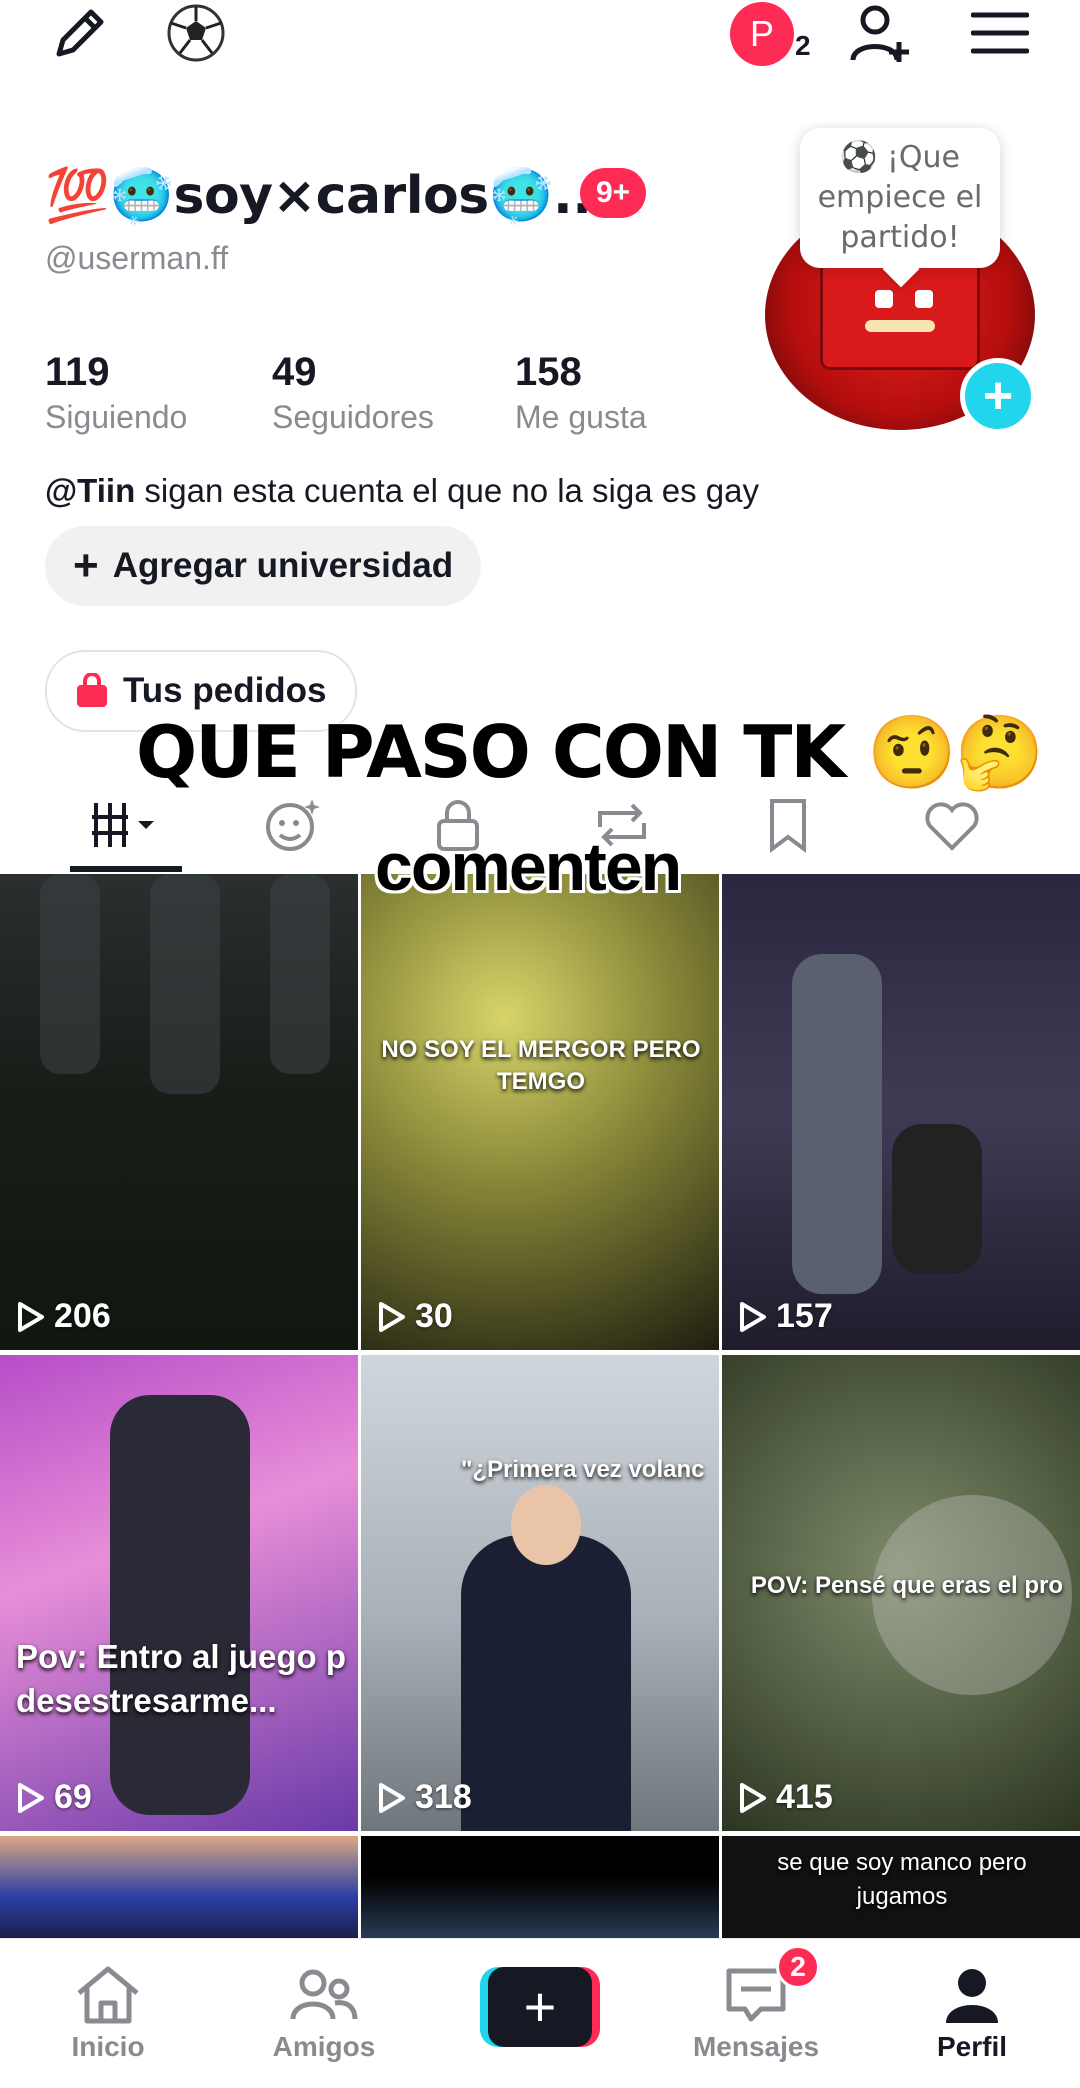  What do you see at coordinates (108, 1995) in the screenshot?
I see `home-icon` at bounding box center [108, 1995].